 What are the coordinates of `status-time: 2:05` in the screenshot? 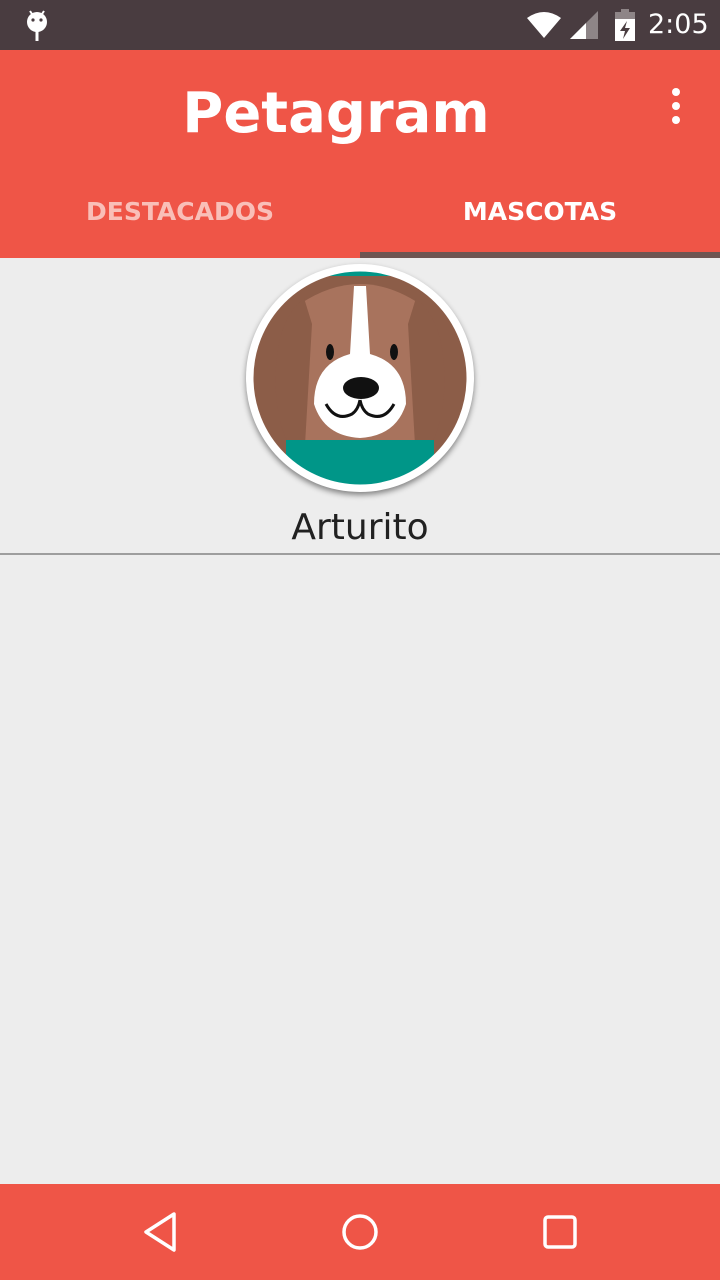 It's located at (678, 24).